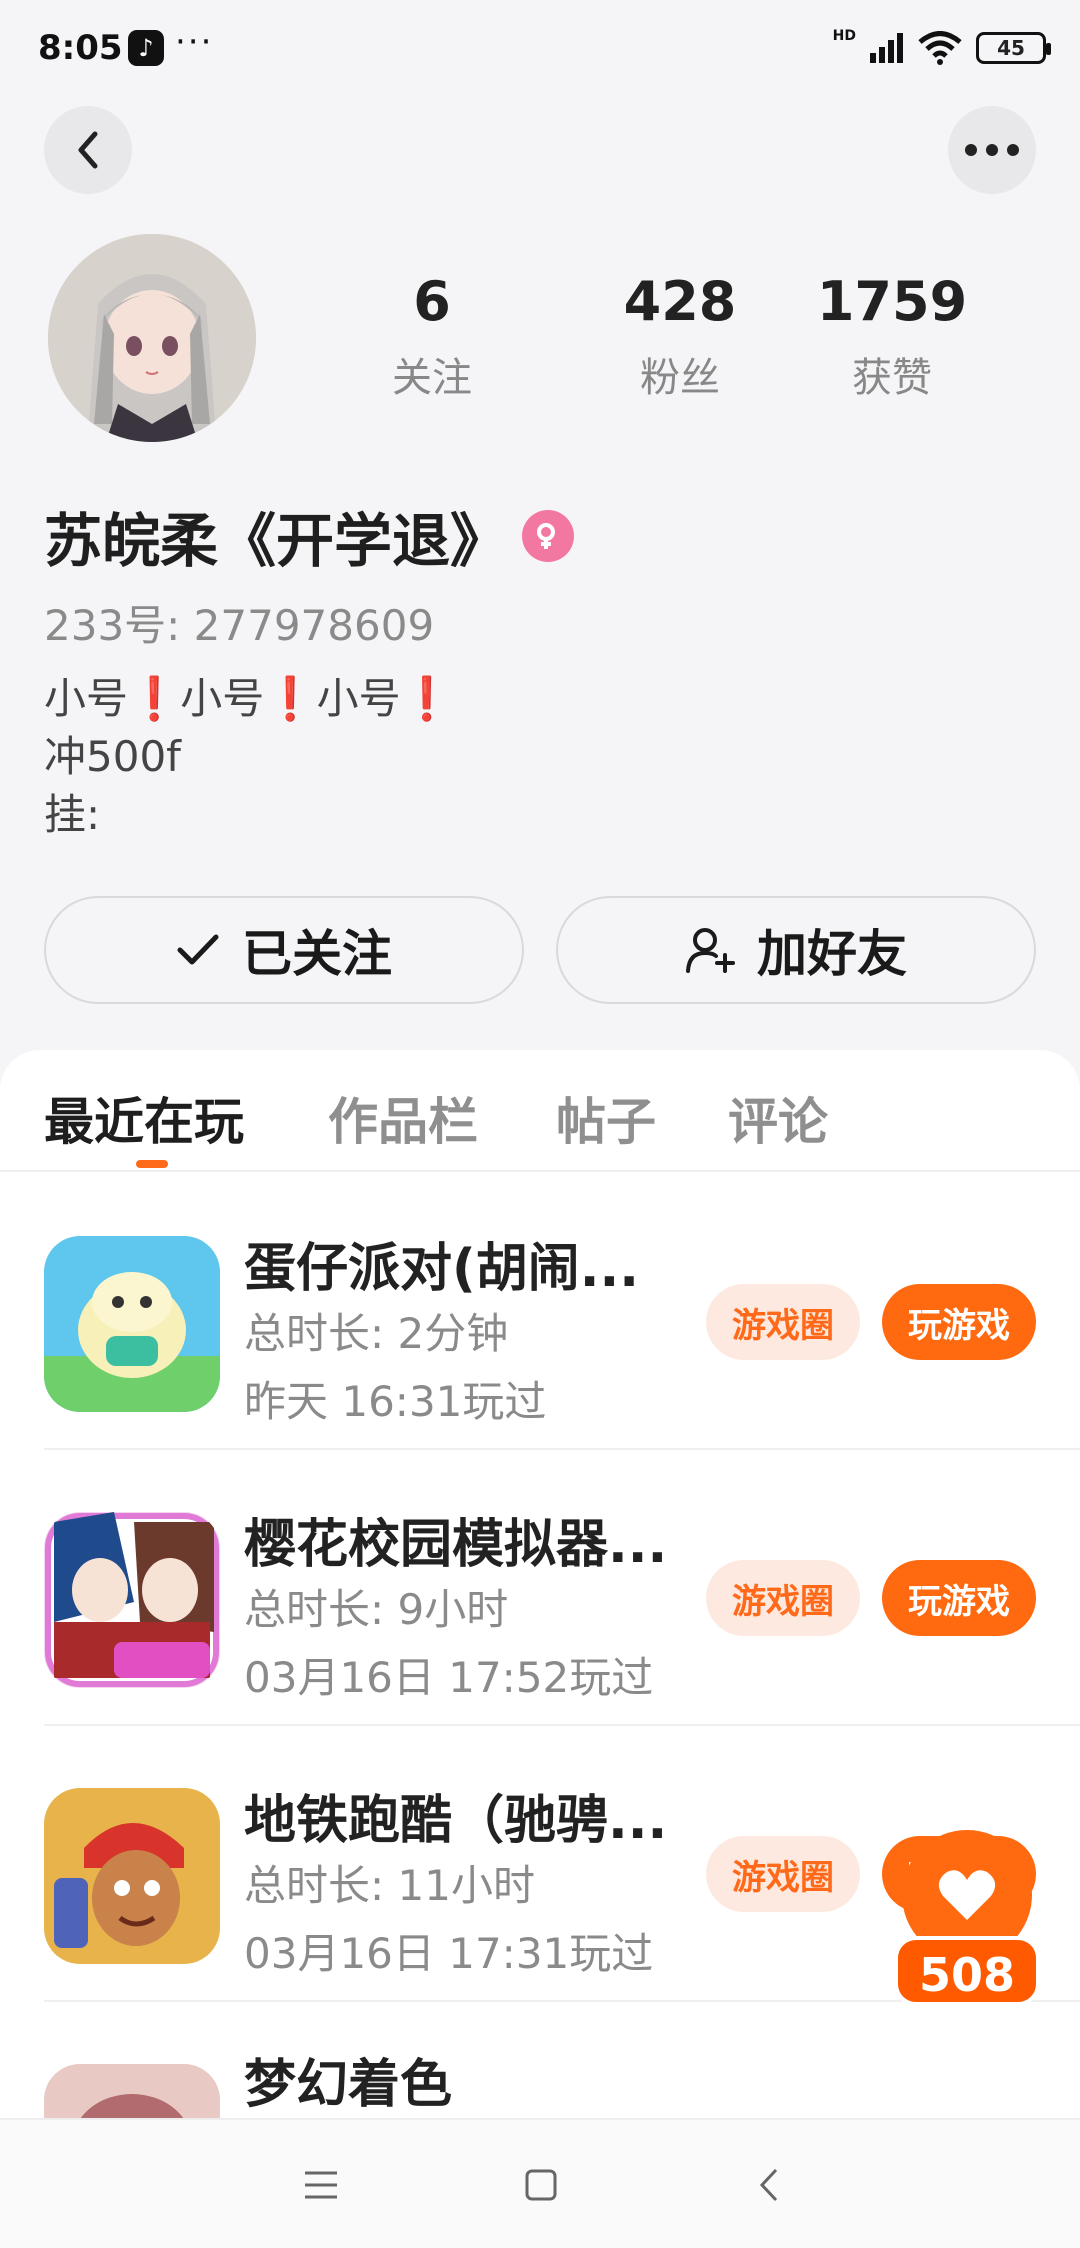 The height and width of the screenshot is (2248, 1080). Describe the element at coordinates (376, 1333) in the screenshot. I see `game-duration: 总时长: 2分钟` at that location.